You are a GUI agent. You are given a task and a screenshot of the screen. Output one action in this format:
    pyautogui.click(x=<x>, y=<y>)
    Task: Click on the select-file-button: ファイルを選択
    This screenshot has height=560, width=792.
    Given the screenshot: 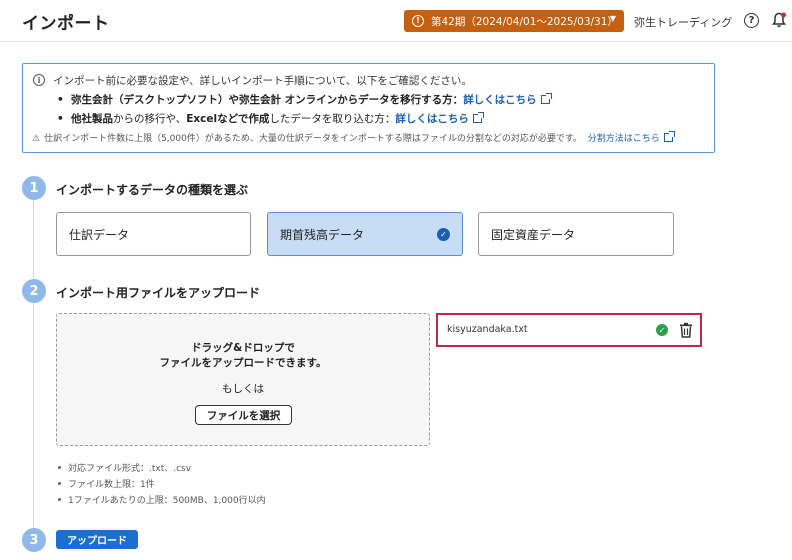 What is the action you would take?
    pyautogui.click(x=243, y=415)
    